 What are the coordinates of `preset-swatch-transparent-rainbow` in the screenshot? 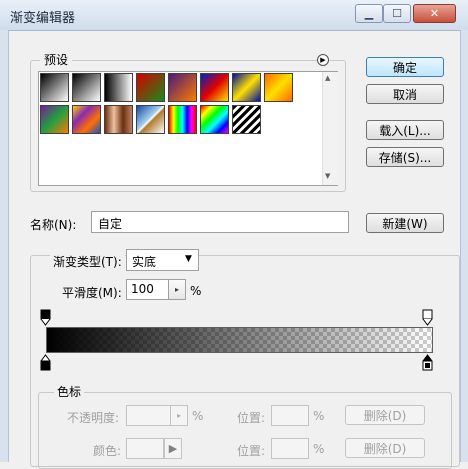 It's located at (214, 119).